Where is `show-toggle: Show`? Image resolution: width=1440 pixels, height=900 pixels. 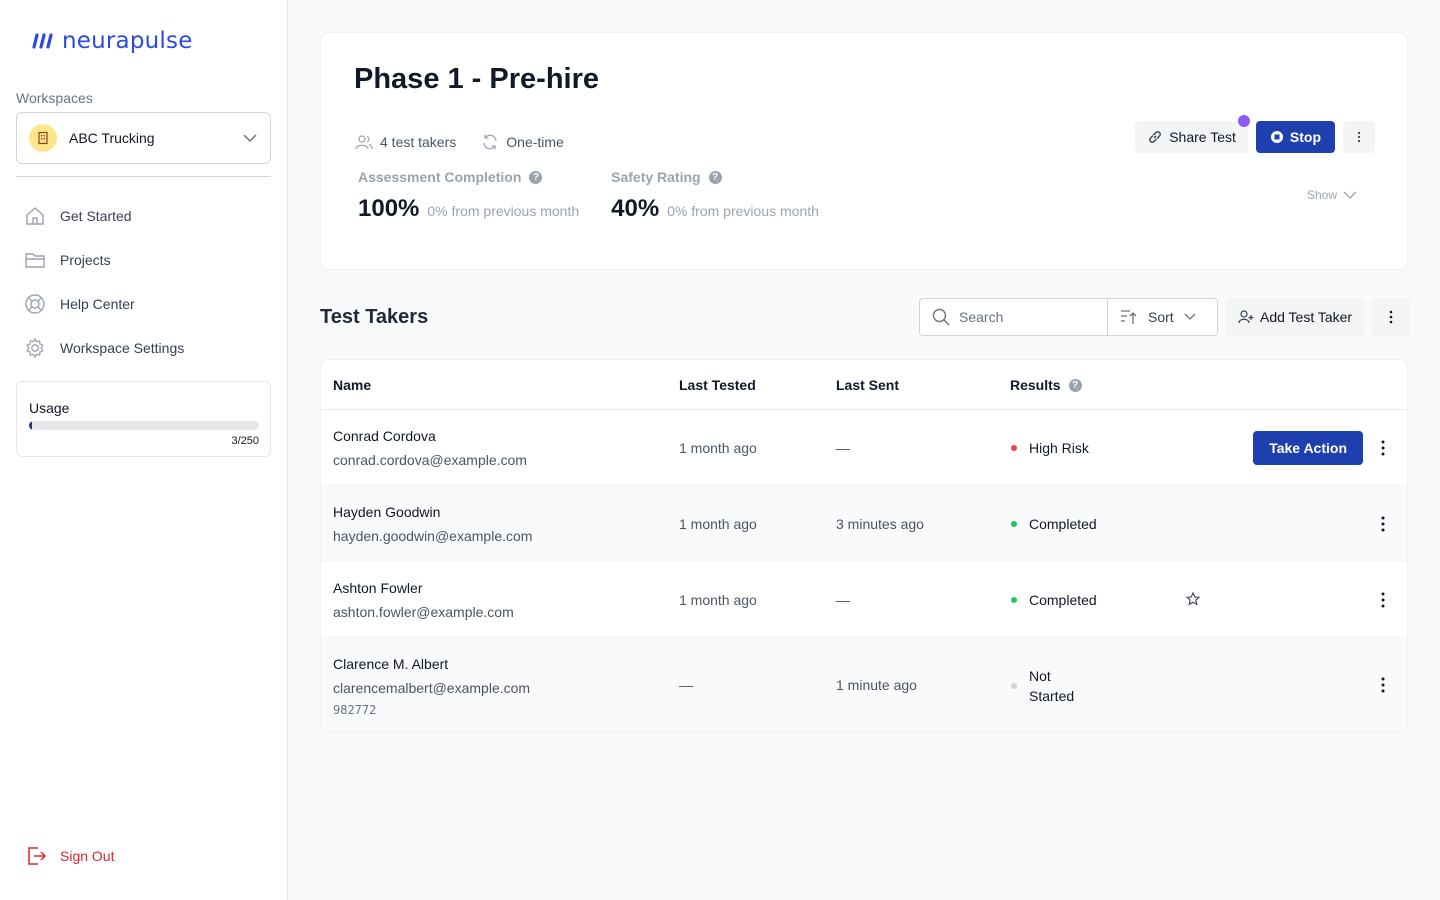
show-toggle: Show is located at coordinates (1332, 195).